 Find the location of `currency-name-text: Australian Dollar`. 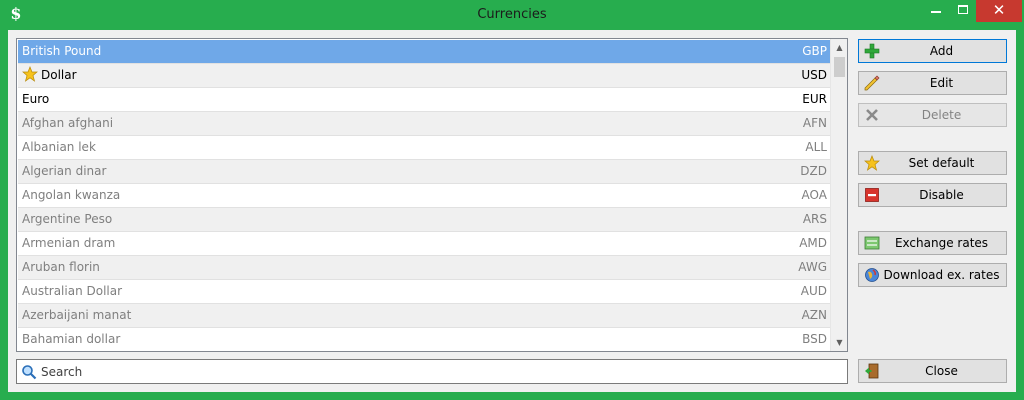

currency-name-text: Australian Dollar is located at coordinates (72, 291).